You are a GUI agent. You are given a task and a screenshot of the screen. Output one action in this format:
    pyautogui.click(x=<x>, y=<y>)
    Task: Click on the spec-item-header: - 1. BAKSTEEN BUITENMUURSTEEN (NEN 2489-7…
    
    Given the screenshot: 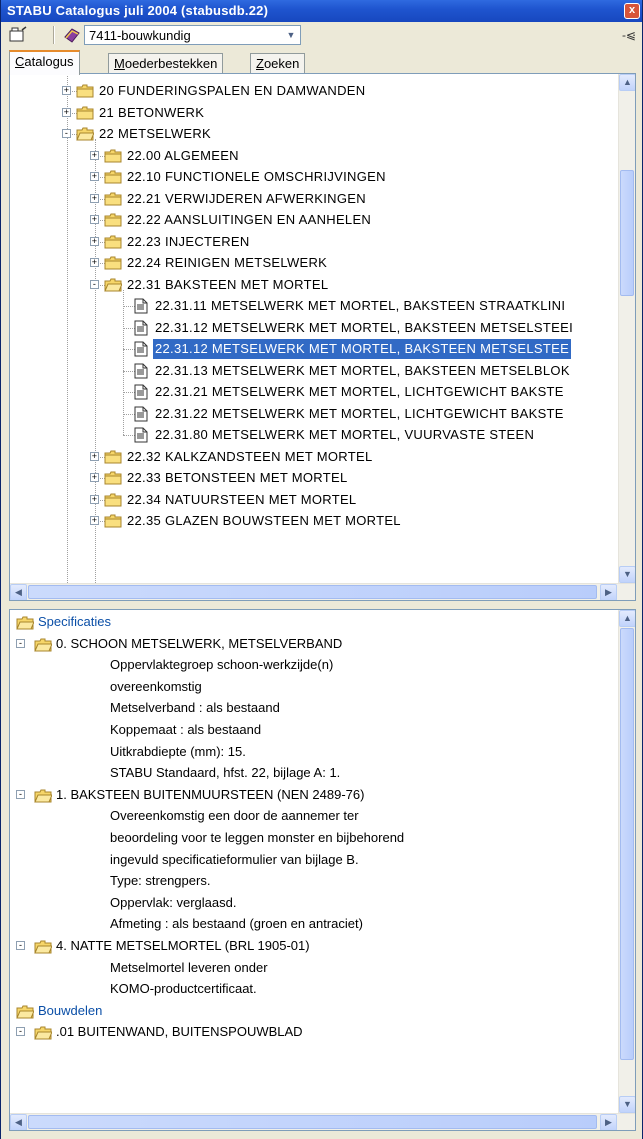 What is the action you would take?
    pyautogui.click(x=314, y=795)
    